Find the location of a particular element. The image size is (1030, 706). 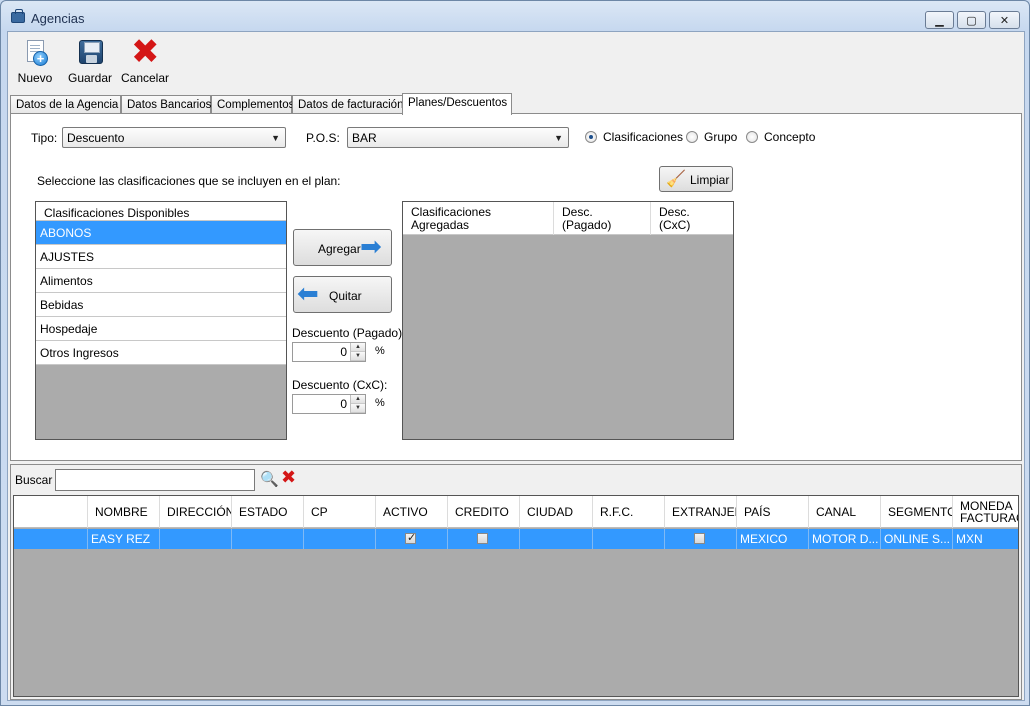

new-button: + Nuevo is located at coordinates (35, 62).